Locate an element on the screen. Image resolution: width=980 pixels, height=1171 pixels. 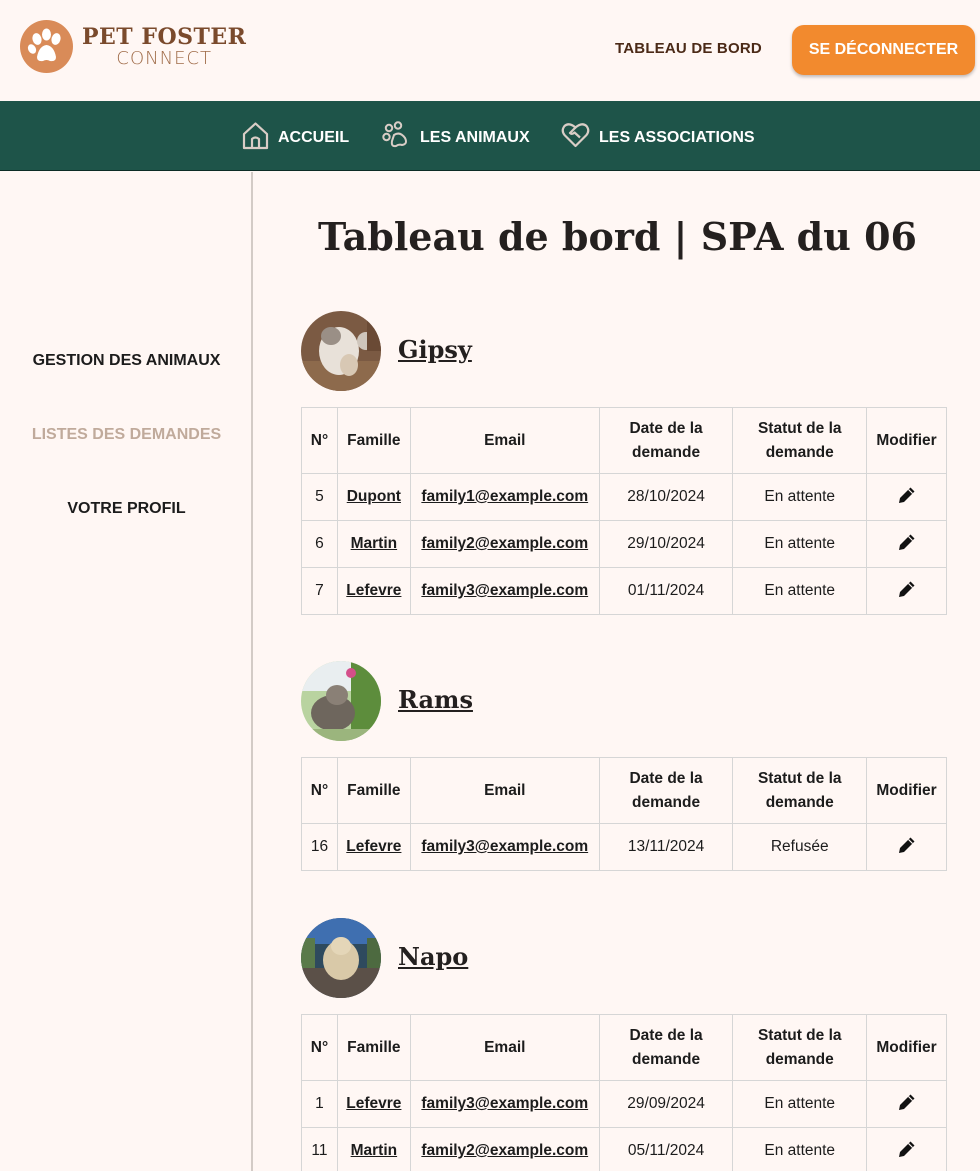
nav-item-label: LES ASSOCIATIONS is located at coordinates (677, 137).